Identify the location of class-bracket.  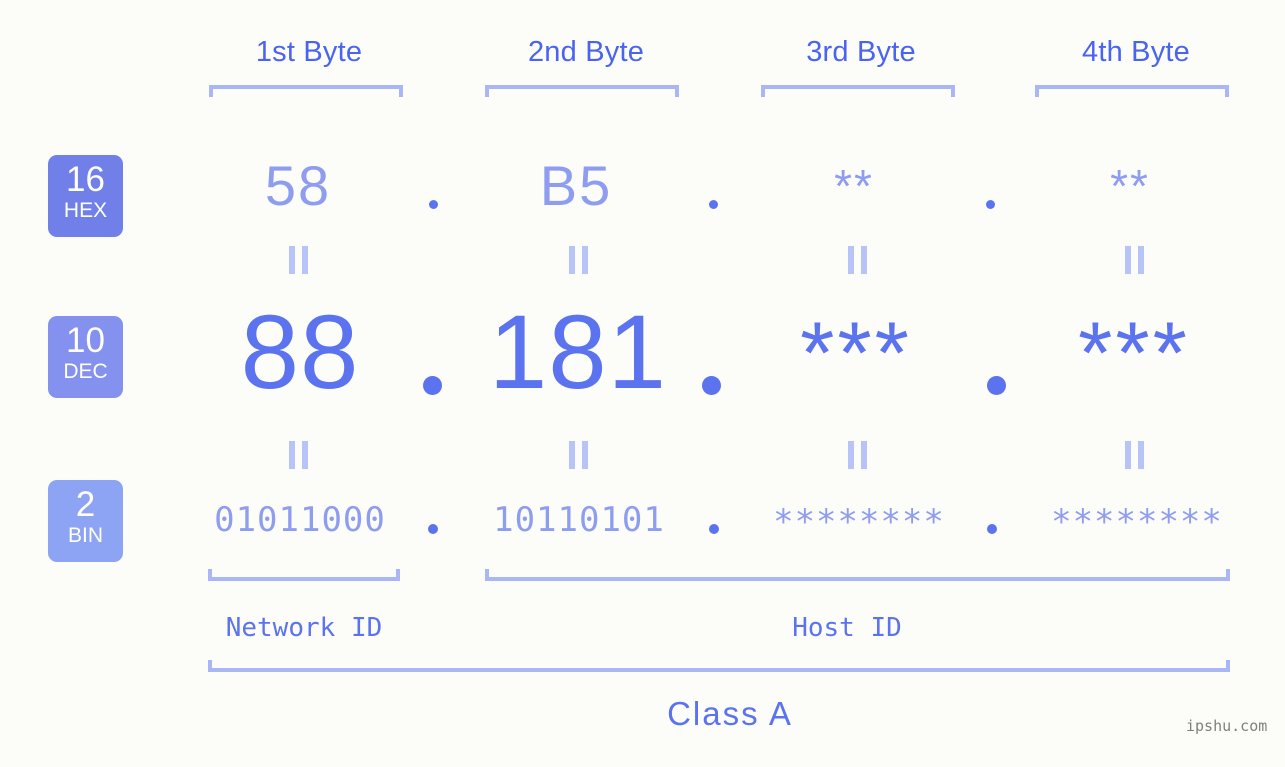
(719, 666).